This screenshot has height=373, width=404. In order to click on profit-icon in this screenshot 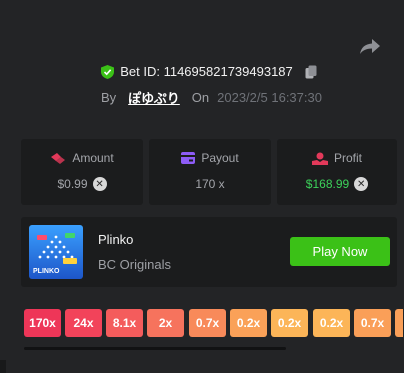, I will do `click(319, 158)`.